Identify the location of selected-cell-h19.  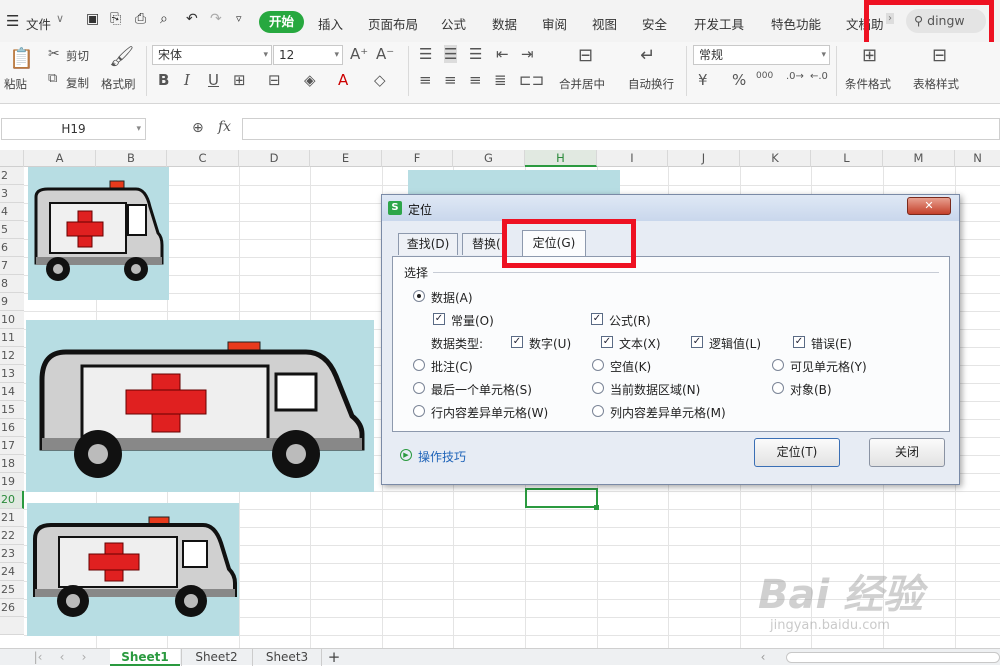
(561, 498).